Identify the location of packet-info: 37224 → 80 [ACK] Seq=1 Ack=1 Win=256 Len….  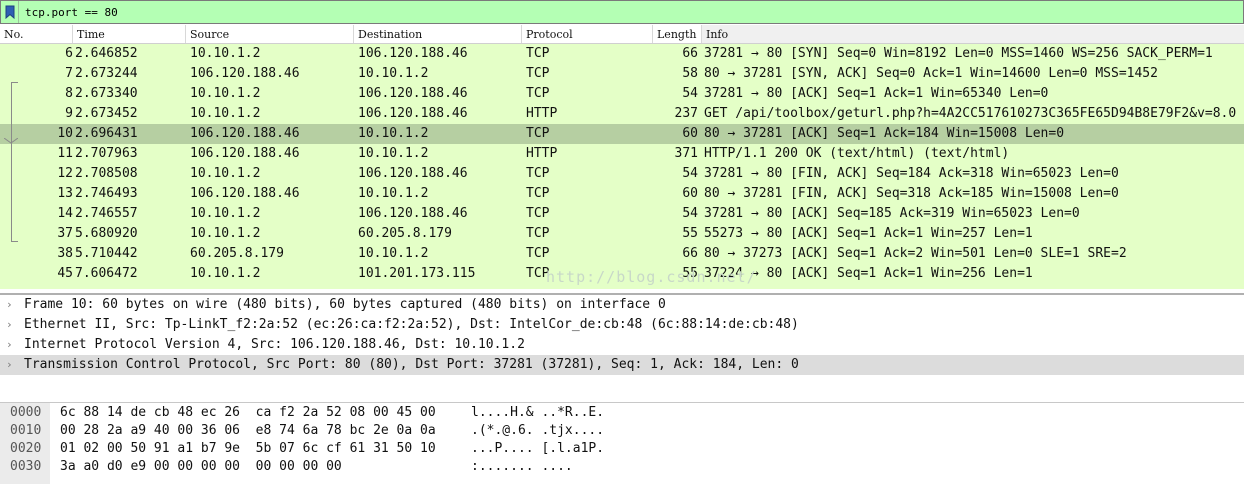
(868, 273).